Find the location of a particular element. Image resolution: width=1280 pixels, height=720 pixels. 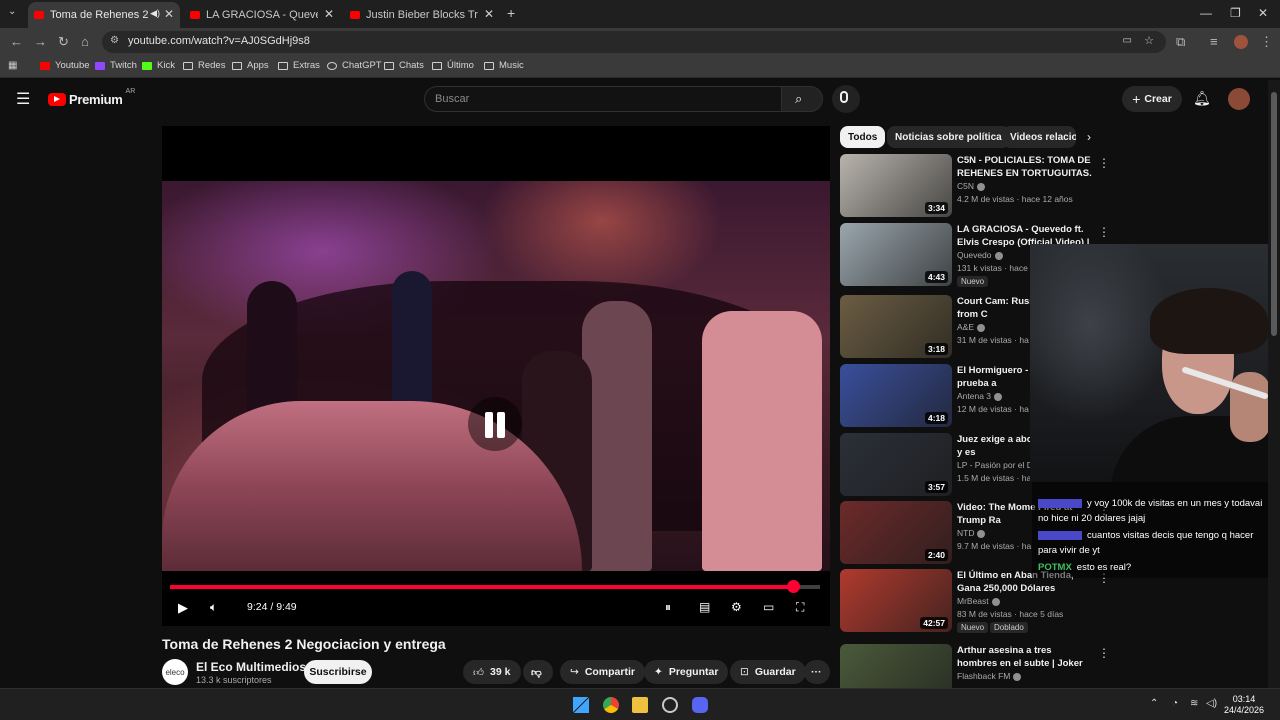

wifi-icon: ≋ is located at coordinates (1194, 703).